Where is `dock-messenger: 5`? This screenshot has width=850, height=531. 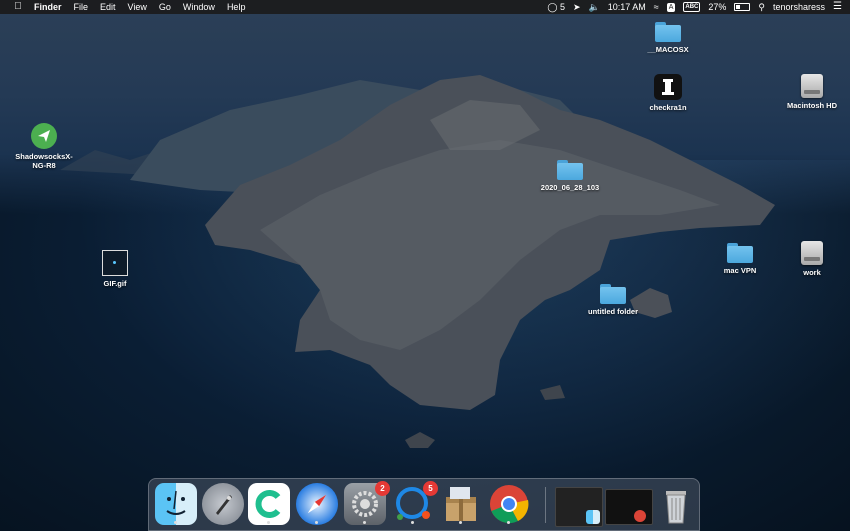 dock-messenger: 5 is located at coordinates (415, 503).